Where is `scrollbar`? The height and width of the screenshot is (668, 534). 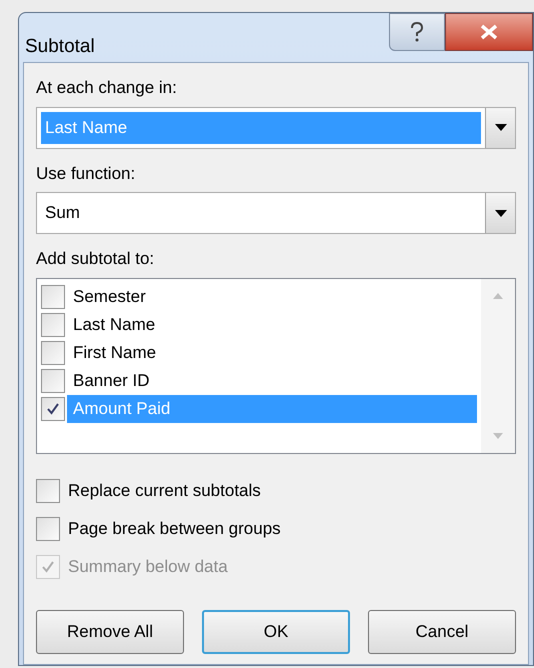
scrollbar is located at coordinates (498, 365).